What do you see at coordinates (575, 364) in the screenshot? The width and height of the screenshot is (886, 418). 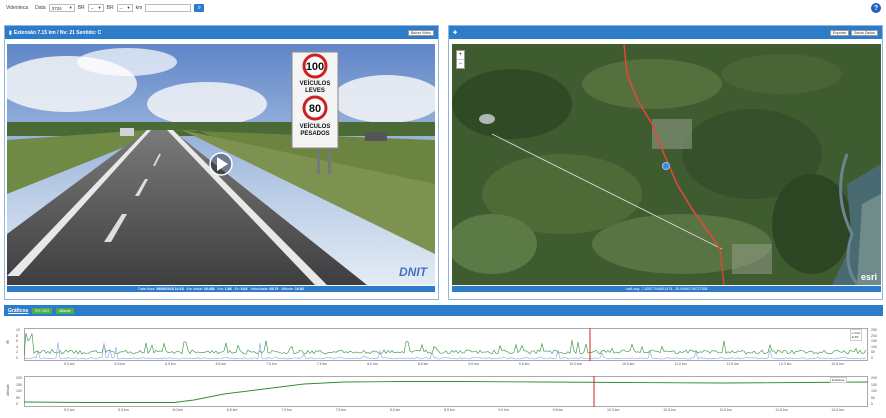 I see `iri-xtick: 10.0 km` at bounding box center [575, 364].